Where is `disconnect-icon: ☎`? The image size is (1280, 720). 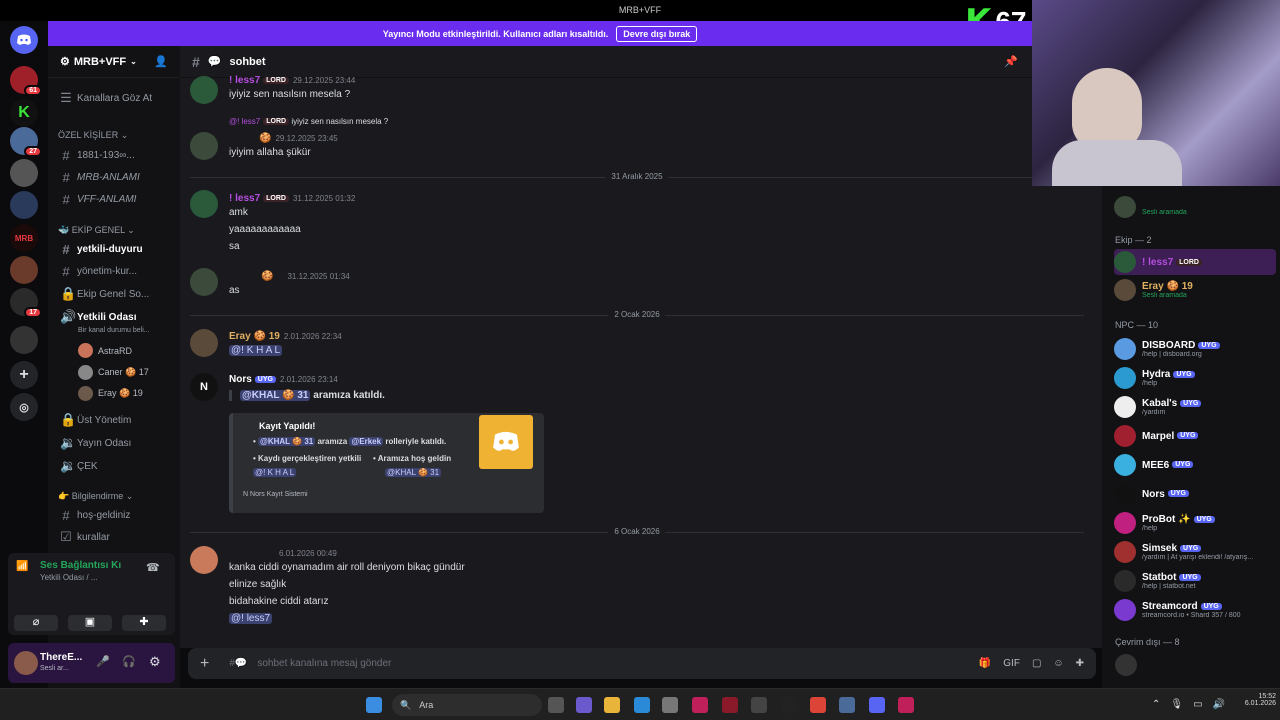
disconnect-icon: ☎ is located at coordinates (153, 567).